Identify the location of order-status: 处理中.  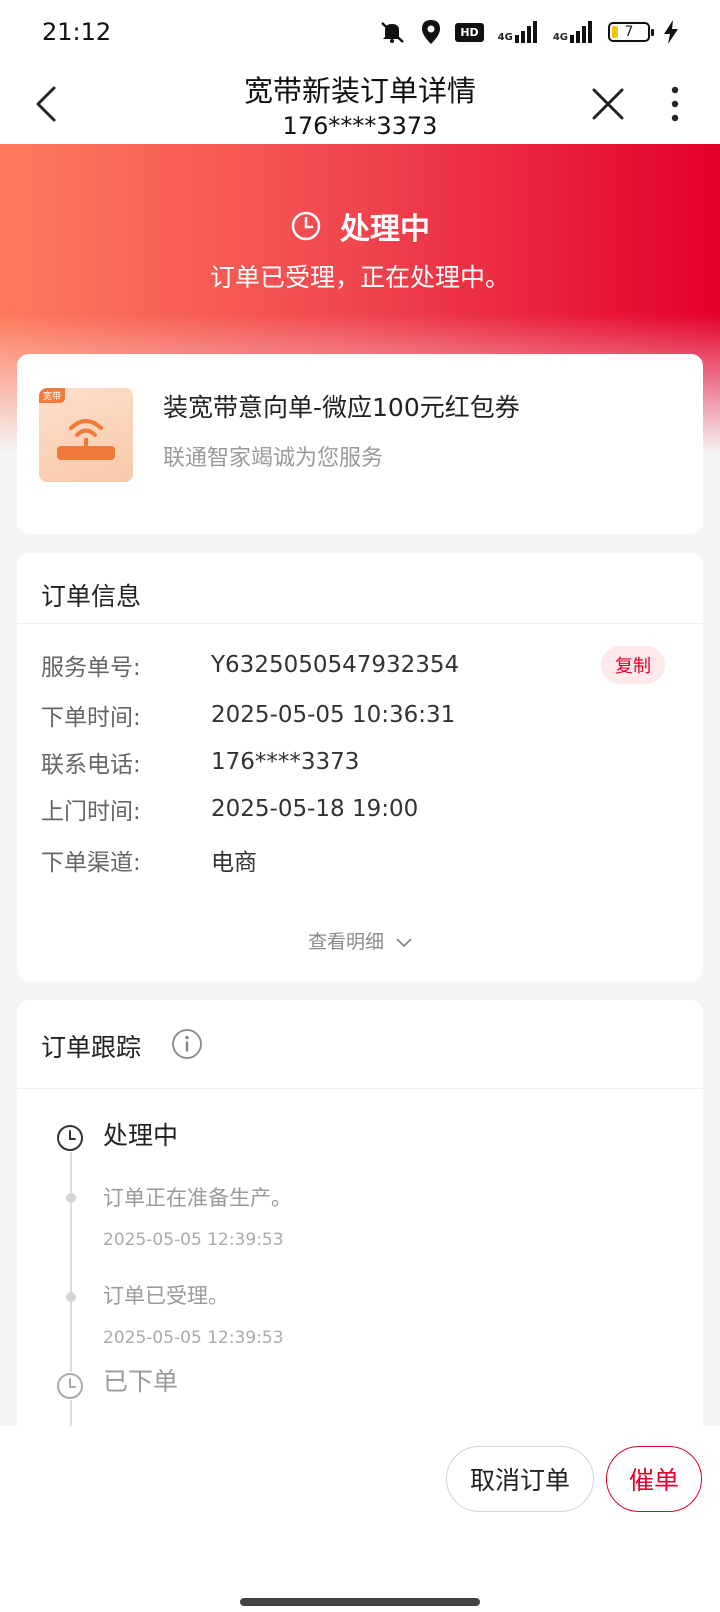
(360, 226).